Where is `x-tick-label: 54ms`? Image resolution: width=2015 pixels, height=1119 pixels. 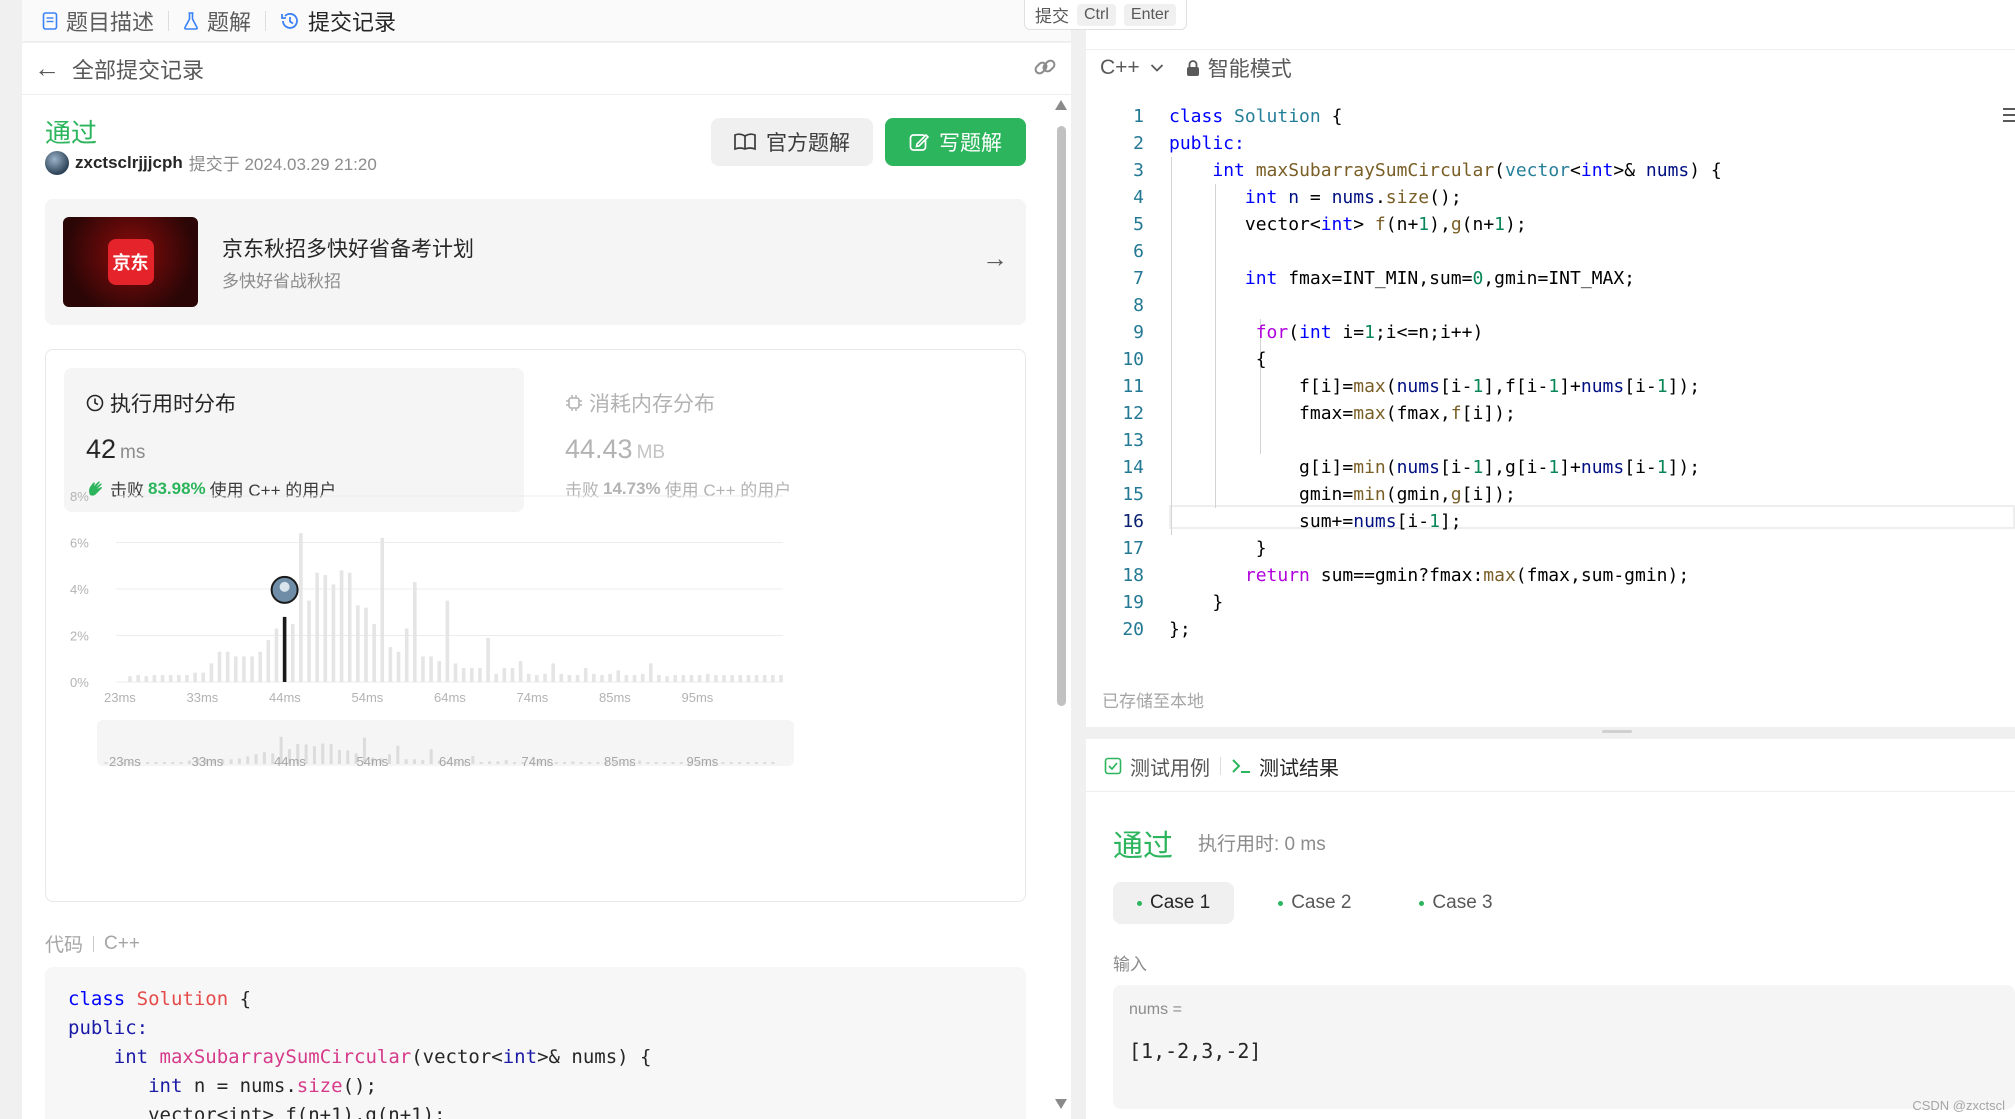 x-tick-label: 54ms is located at coordinates (368, 697).